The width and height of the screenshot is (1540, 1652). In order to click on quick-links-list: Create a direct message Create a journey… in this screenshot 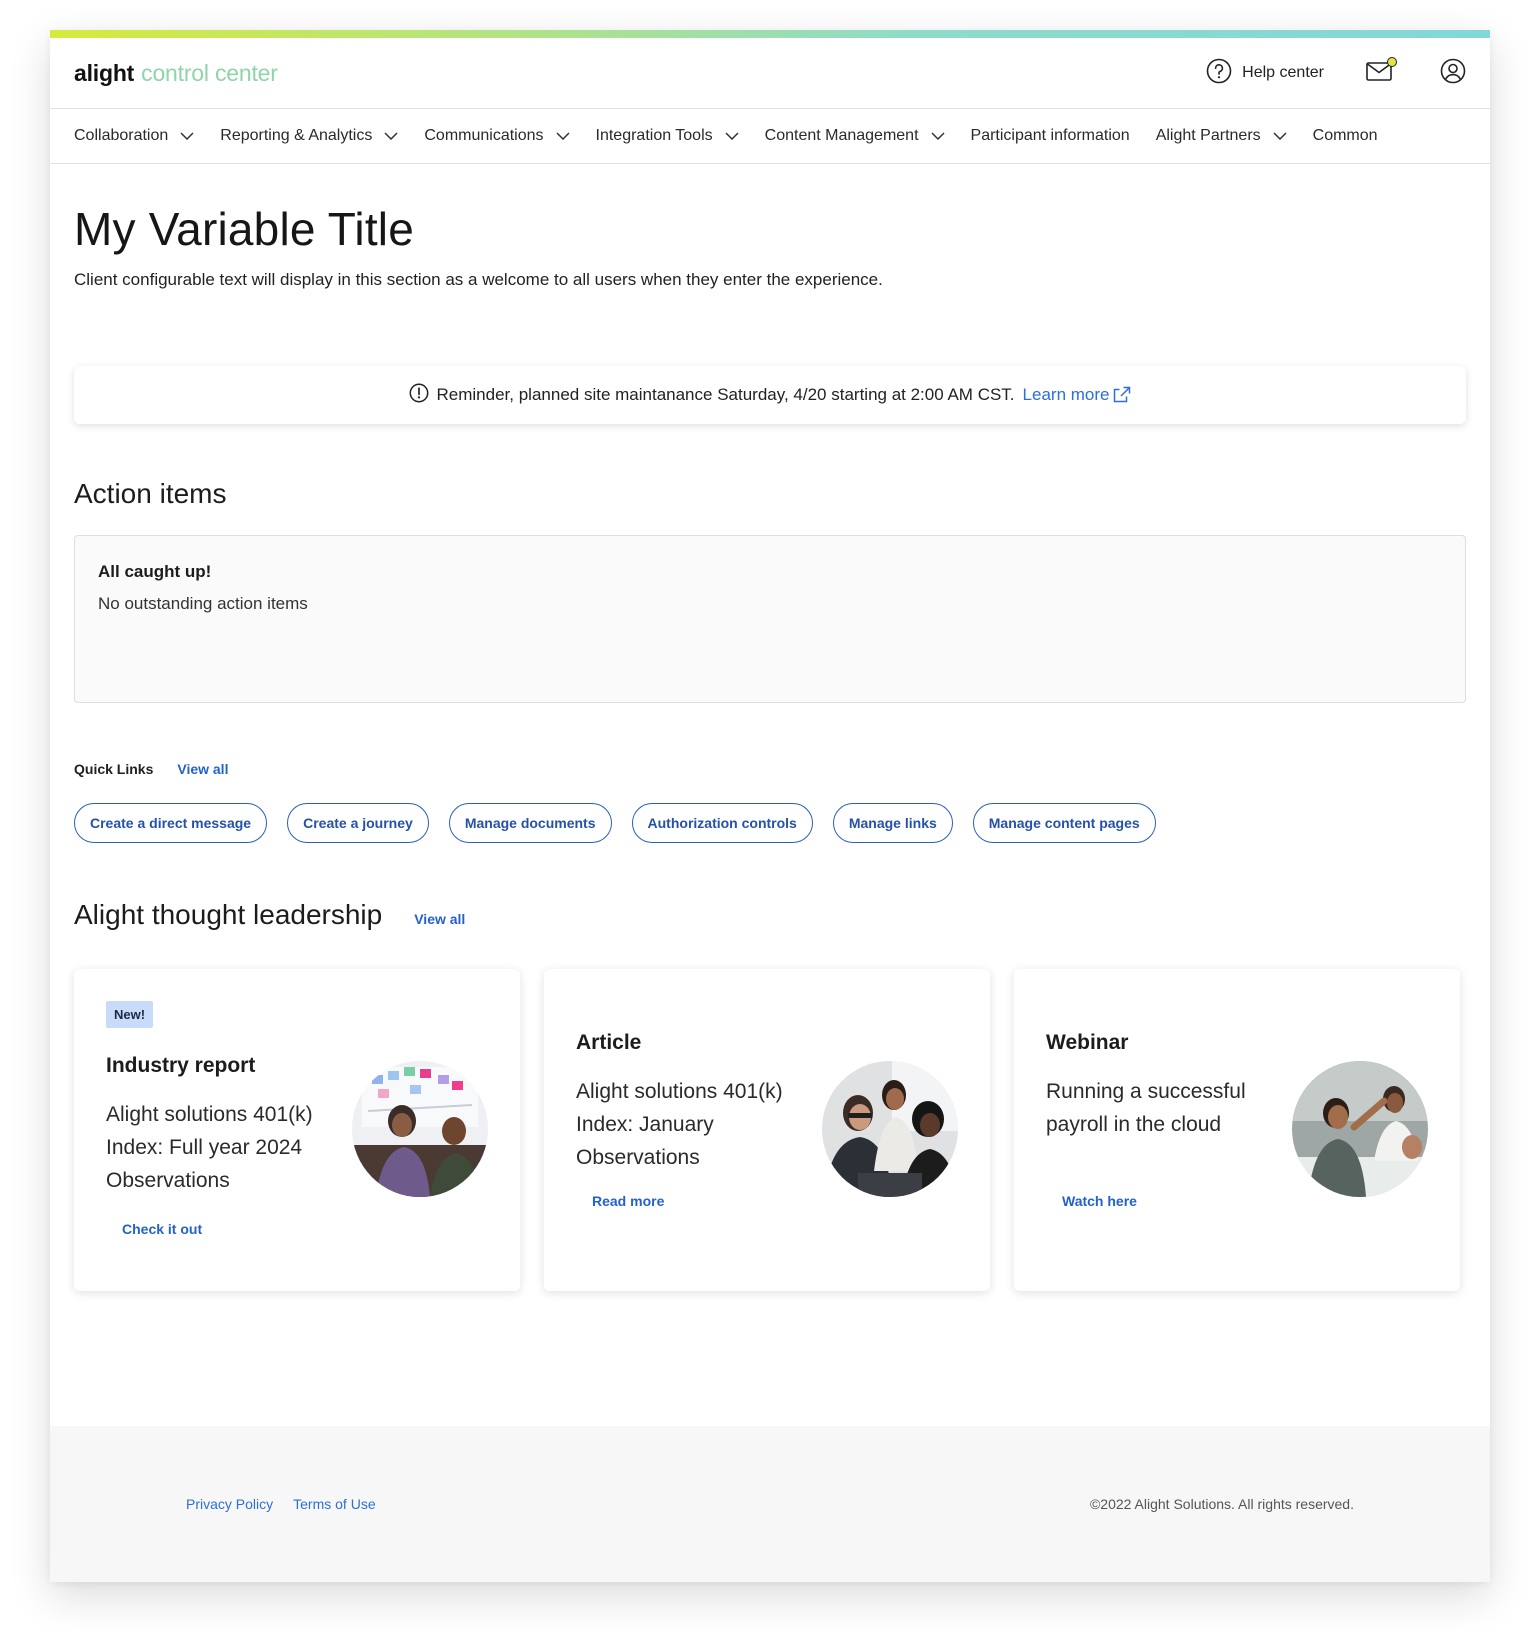, I will do `click(770, 823)`.